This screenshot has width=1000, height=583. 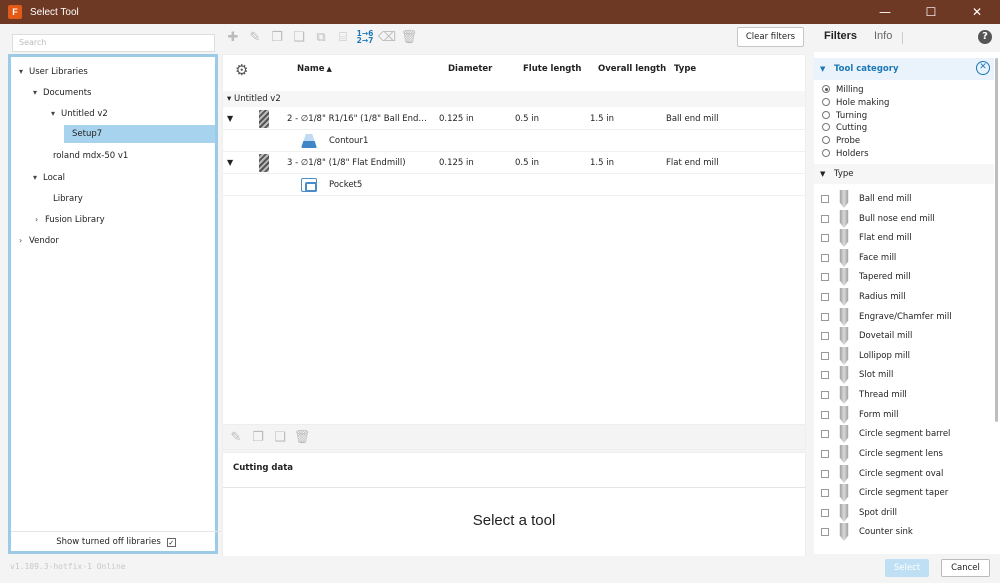 What do you see at coordinates (906, 277) in the screenshot?
I see `type-filter-item: Tapered mill` at bounding box center [906, 277].